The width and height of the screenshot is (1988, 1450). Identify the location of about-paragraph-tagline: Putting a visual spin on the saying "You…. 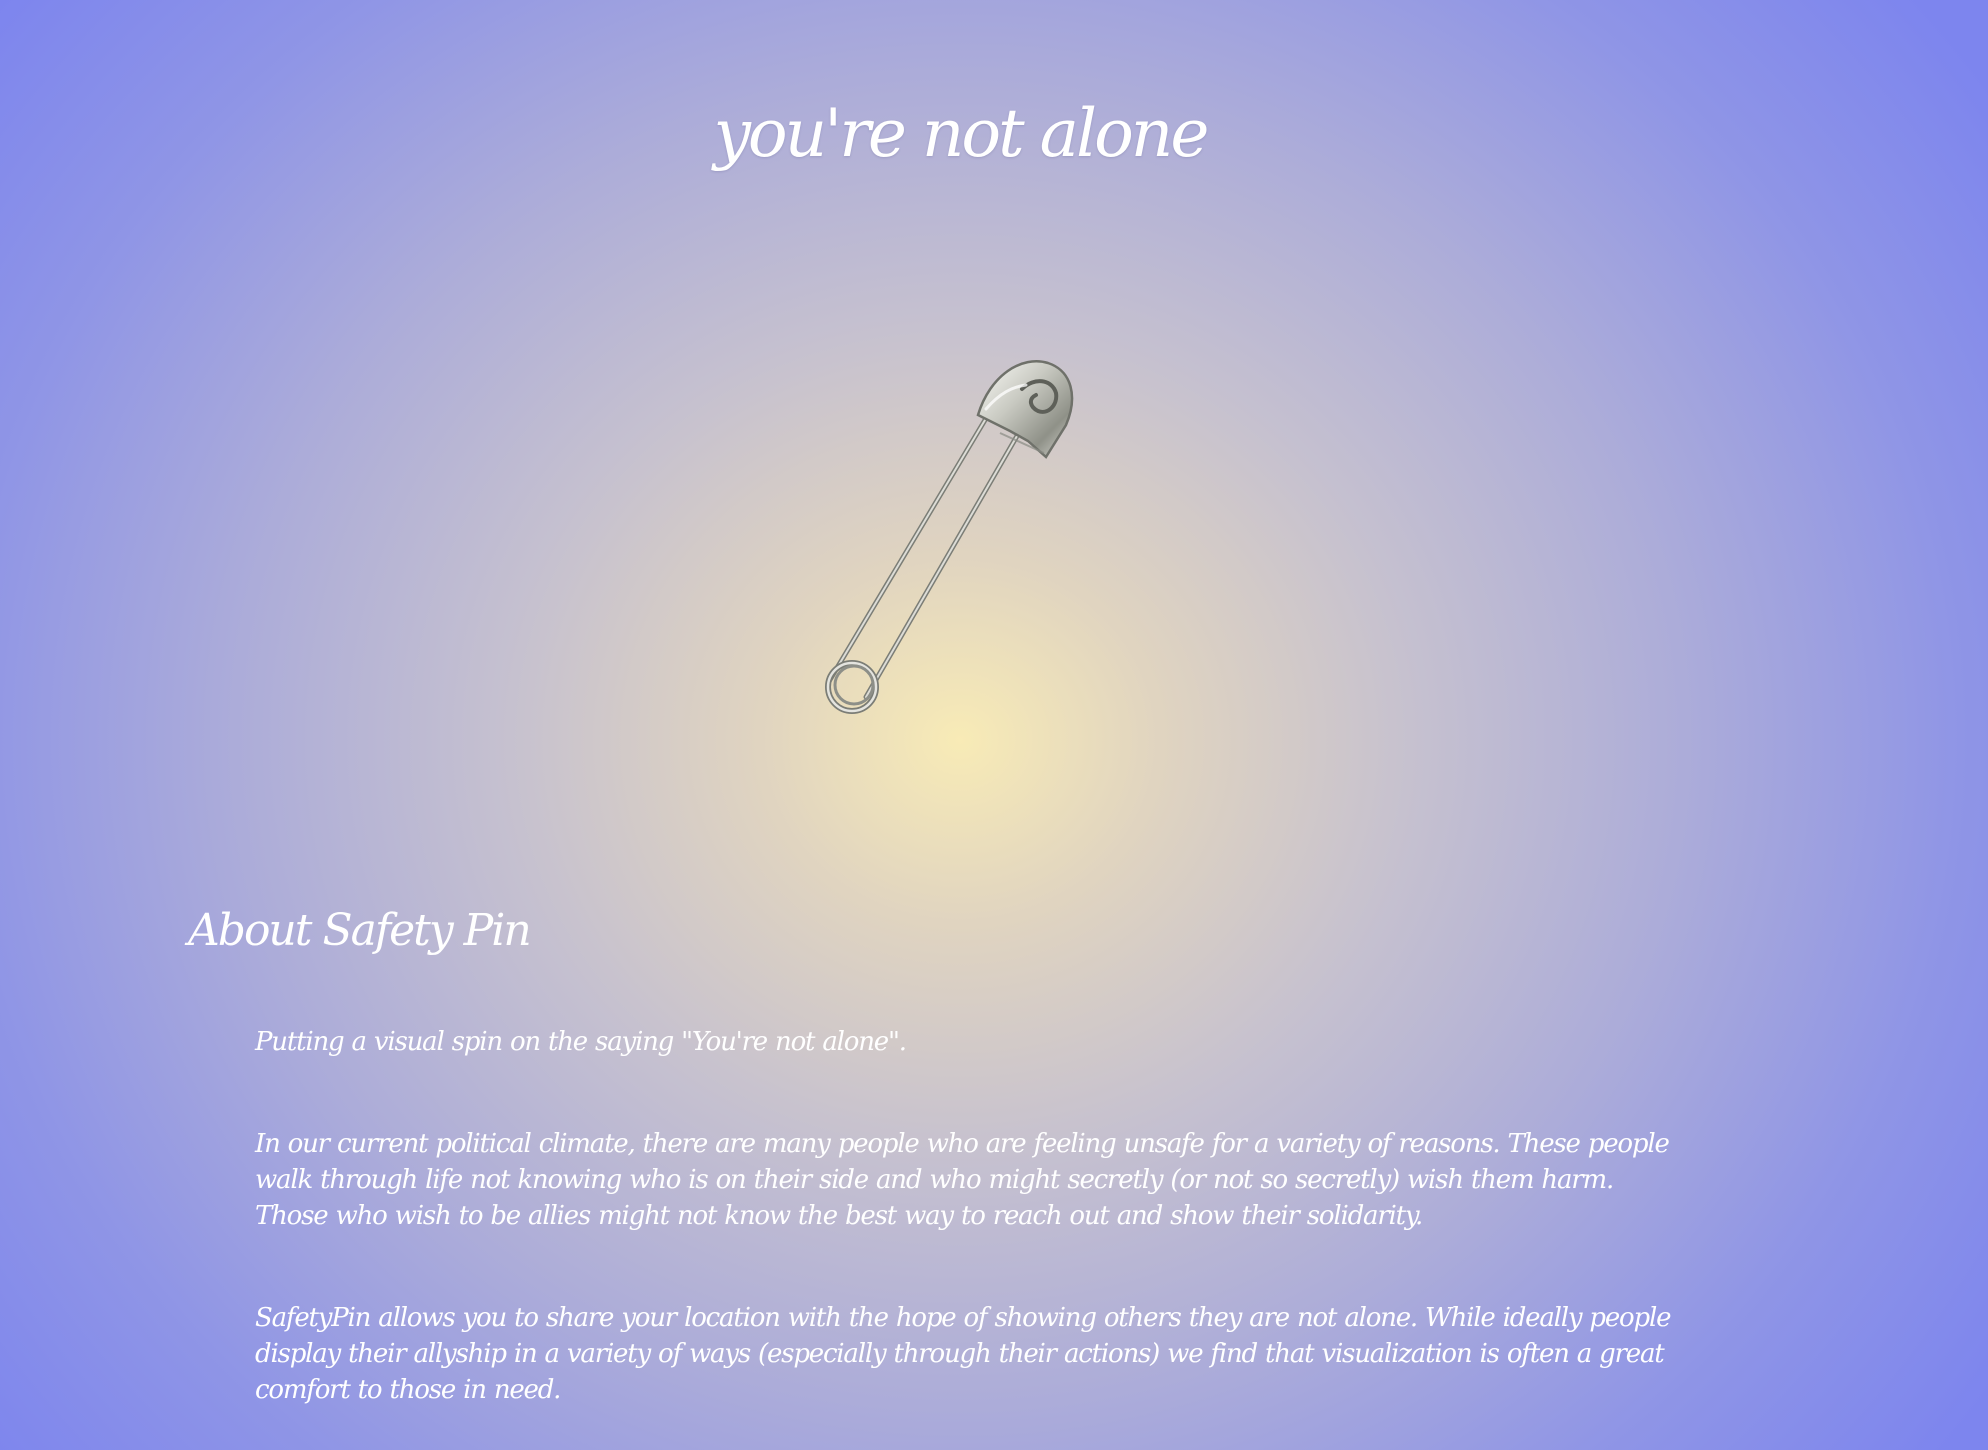
(581, 1042).